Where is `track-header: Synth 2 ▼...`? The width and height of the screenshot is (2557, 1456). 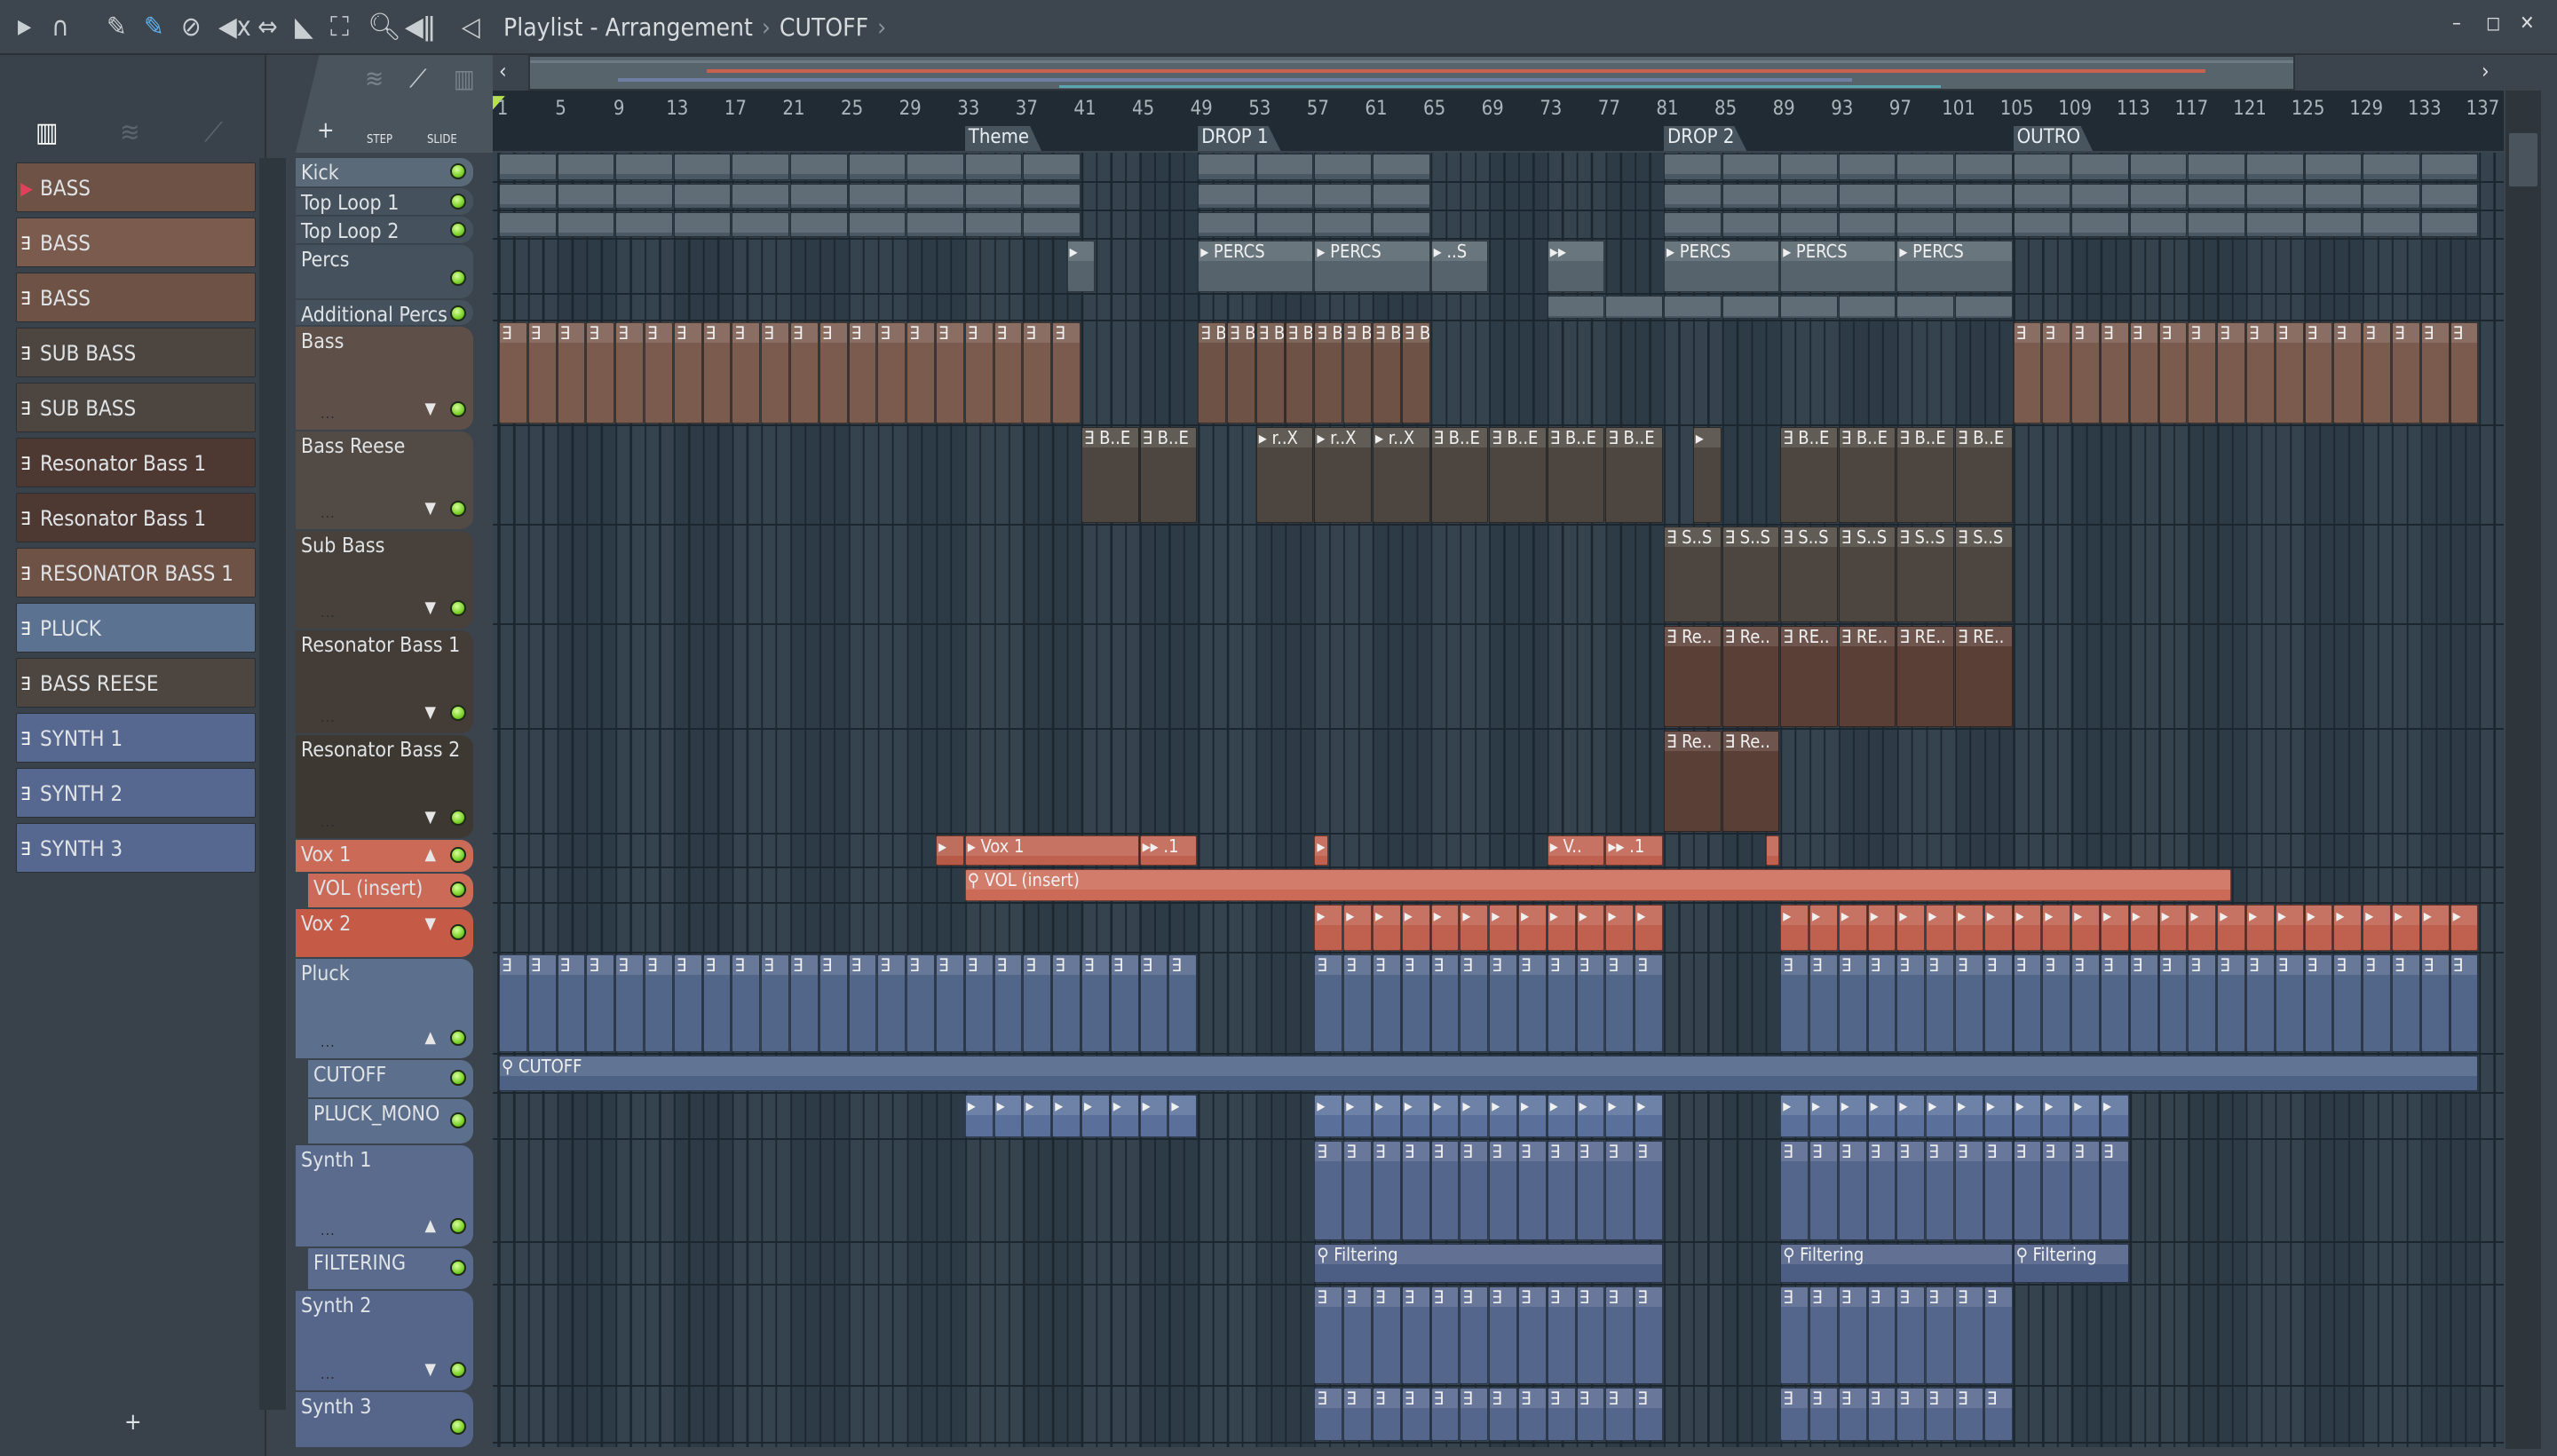
track-header: Synth 2 ▼... is located at coordinates (384, 1340).